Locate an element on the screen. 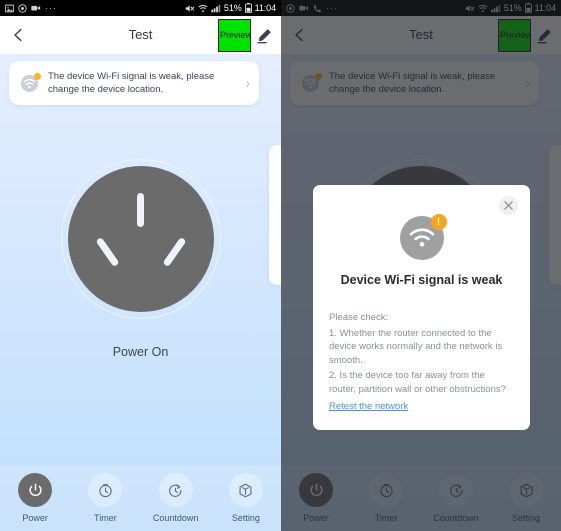  dialog-icon-area: ! is located at coordinates (421, 237).